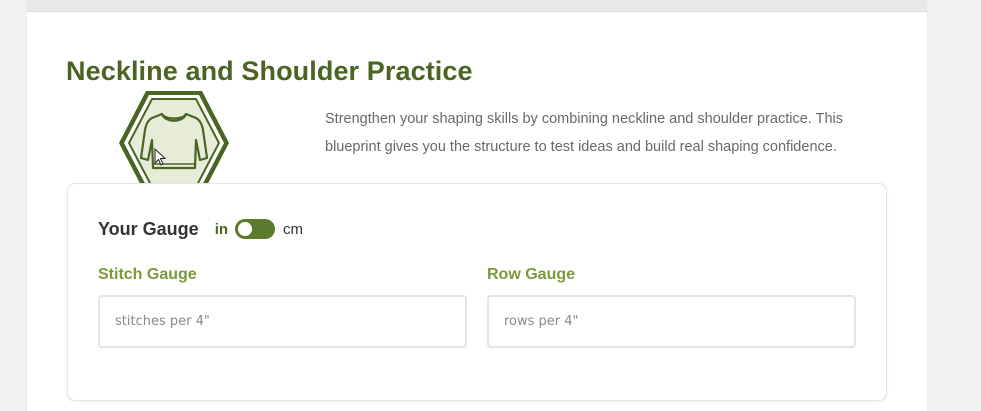 The height and width of the screenshot is (411, 981). I want to click on stitch-gauge-label: Stitch Gauge, so click(147, 274).